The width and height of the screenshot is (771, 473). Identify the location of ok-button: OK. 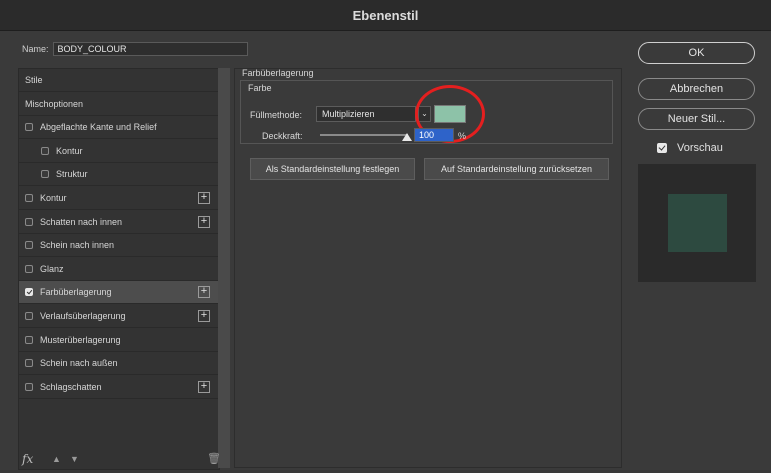
(696, 53).